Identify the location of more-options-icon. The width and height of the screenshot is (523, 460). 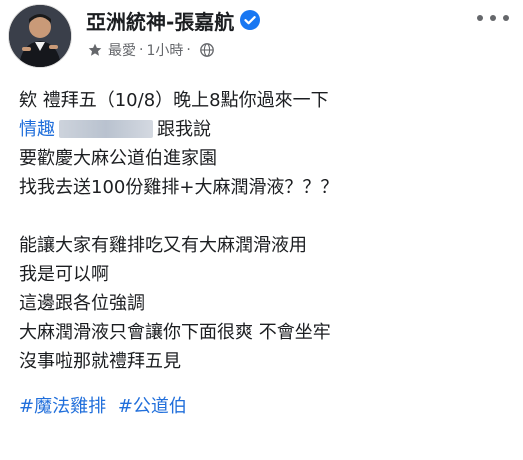
(493, 18).